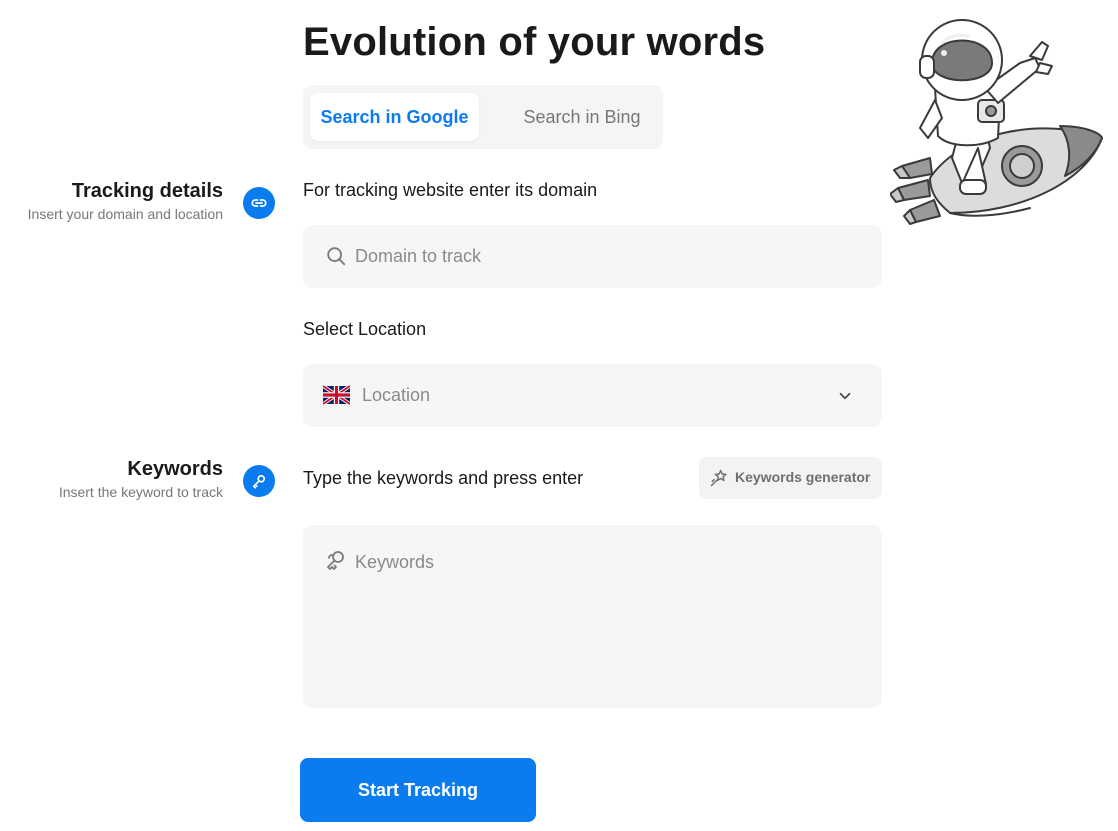  I want to click on keywords-generator-label: Keywords generator, so click(803, 477).